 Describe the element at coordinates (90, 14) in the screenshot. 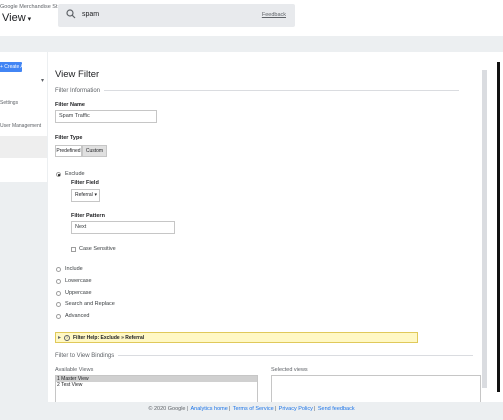

I see `search-input: spam` at that location.